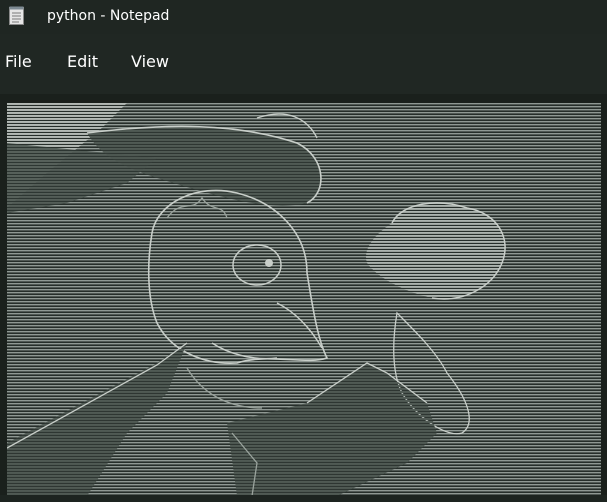 Image resolution: width=607 pixels, height=502 pixels. Describe the element at coordinates (16, 15) in the screenshot. I see `notepad-icon` at that location.